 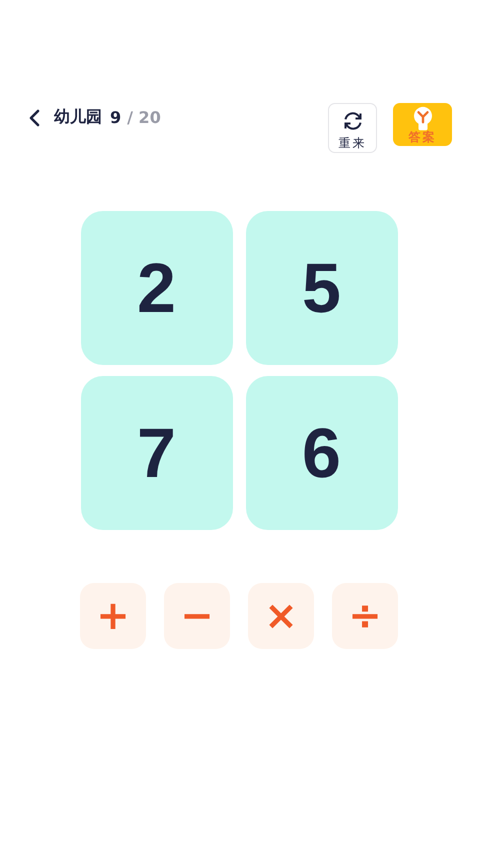 I want to click on number-card: 2, so click(x=156, y=288).